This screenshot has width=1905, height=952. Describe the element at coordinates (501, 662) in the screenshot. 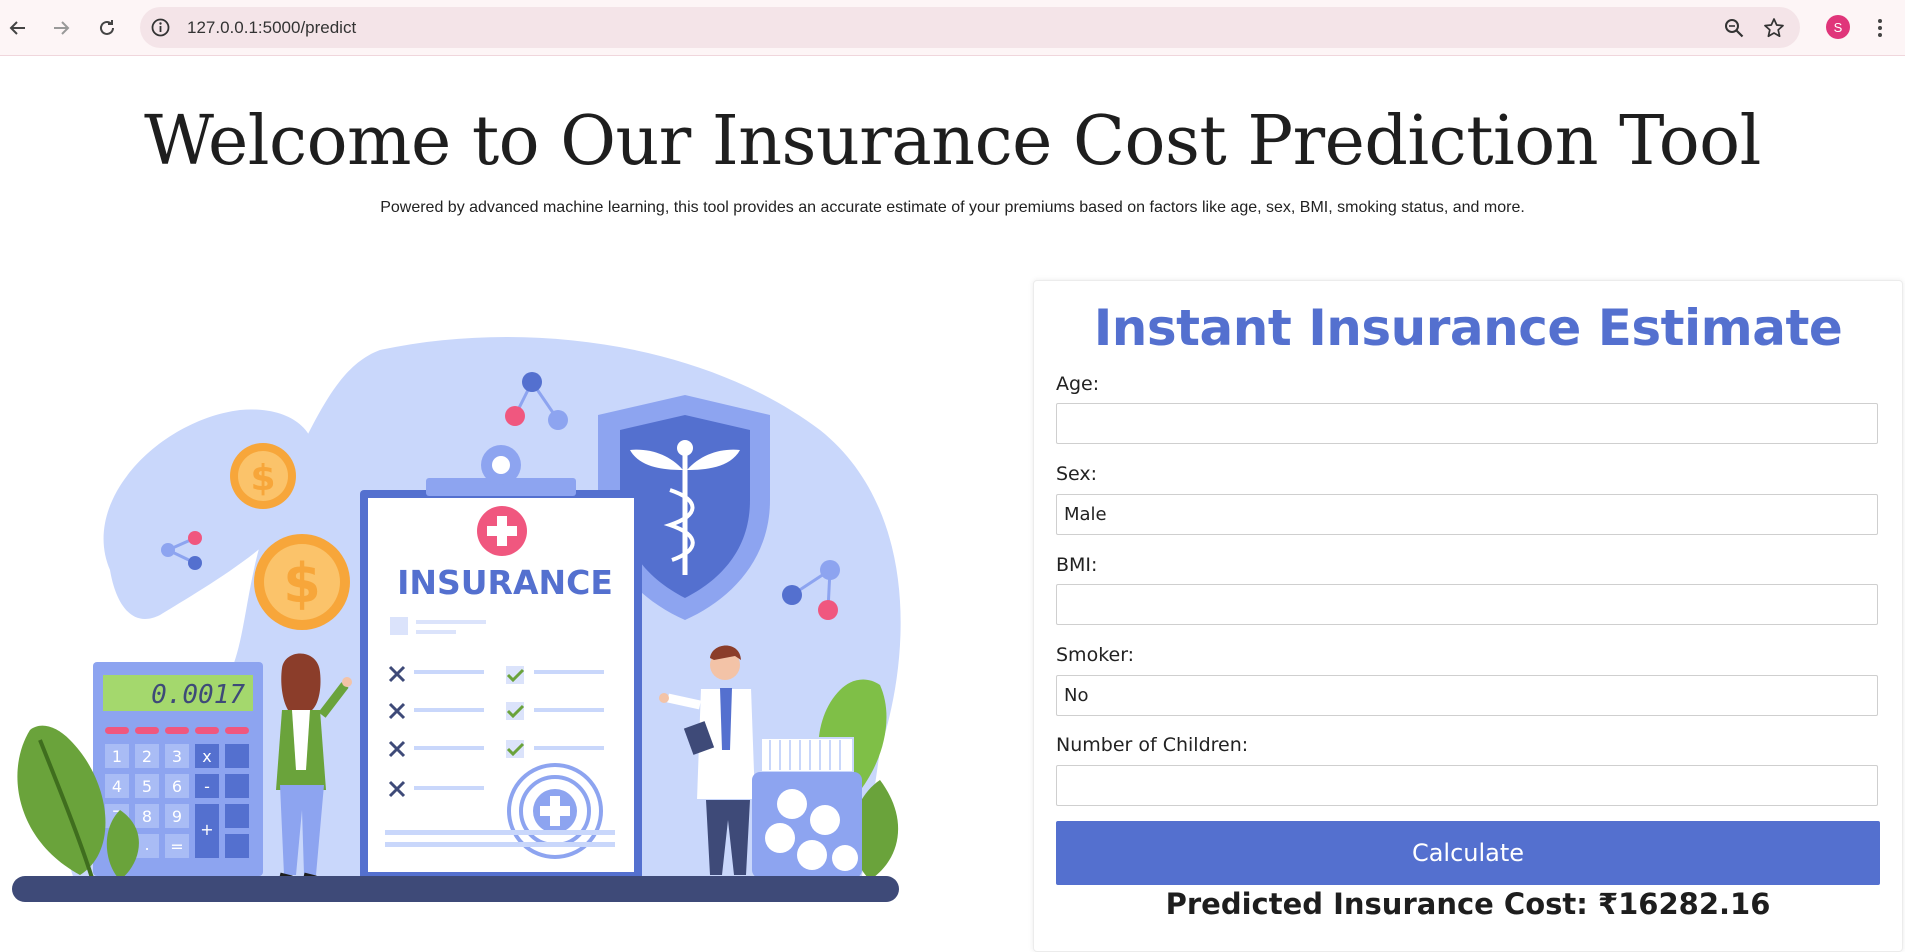

I see `clipboard-document: INSURANCE` at that location.